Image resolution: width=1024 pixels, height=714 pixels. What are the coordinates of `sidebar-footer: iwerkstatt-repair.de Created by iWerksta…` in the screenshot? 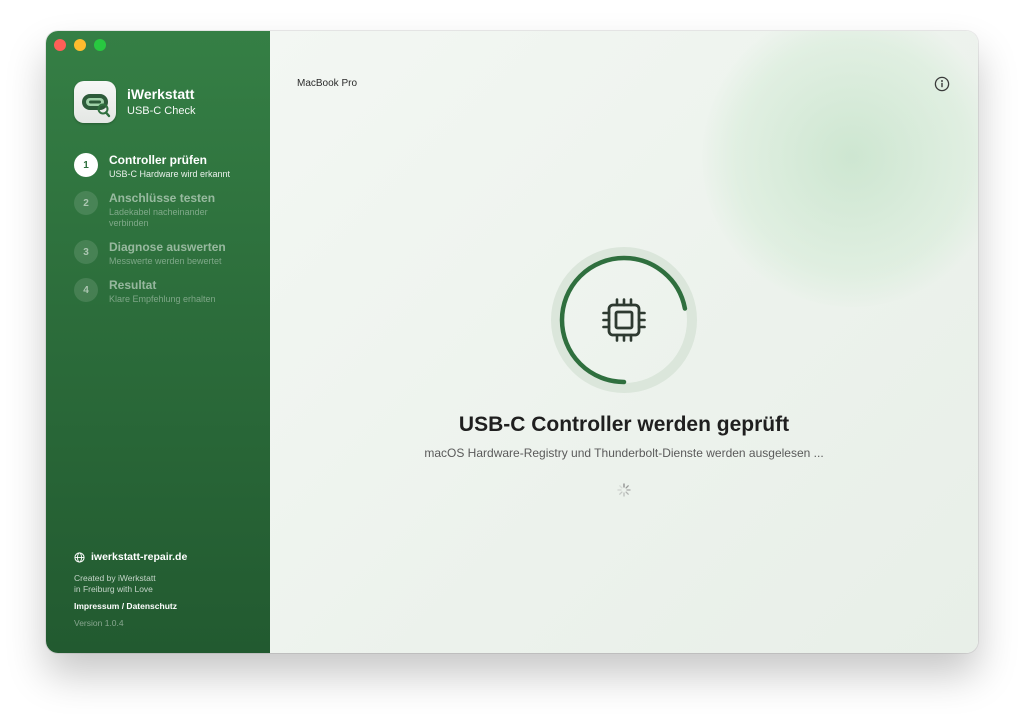 It's located at (130, 590).